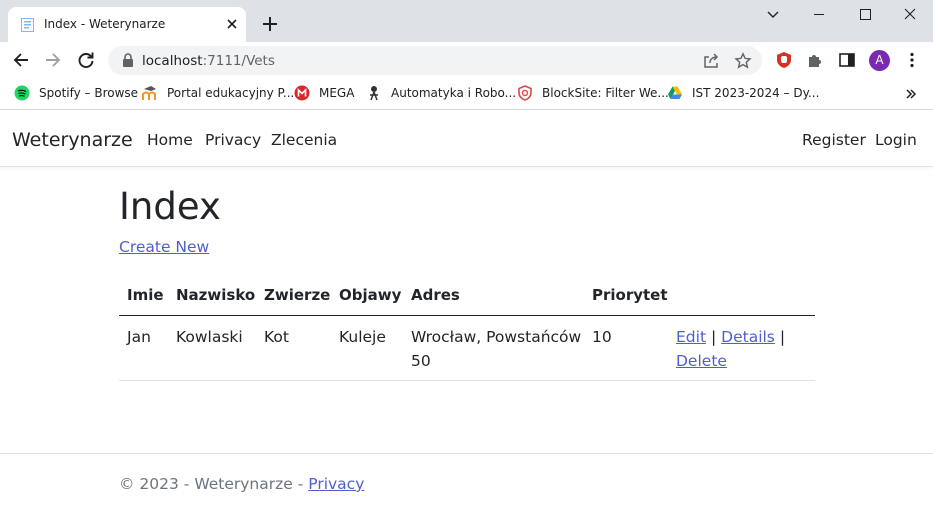 Image resolution: width=933 pixels, height=524 pixels. Describe the element at coordinates (912, 60) in the screenshot. I see `kebab-menu-icon` at that location.